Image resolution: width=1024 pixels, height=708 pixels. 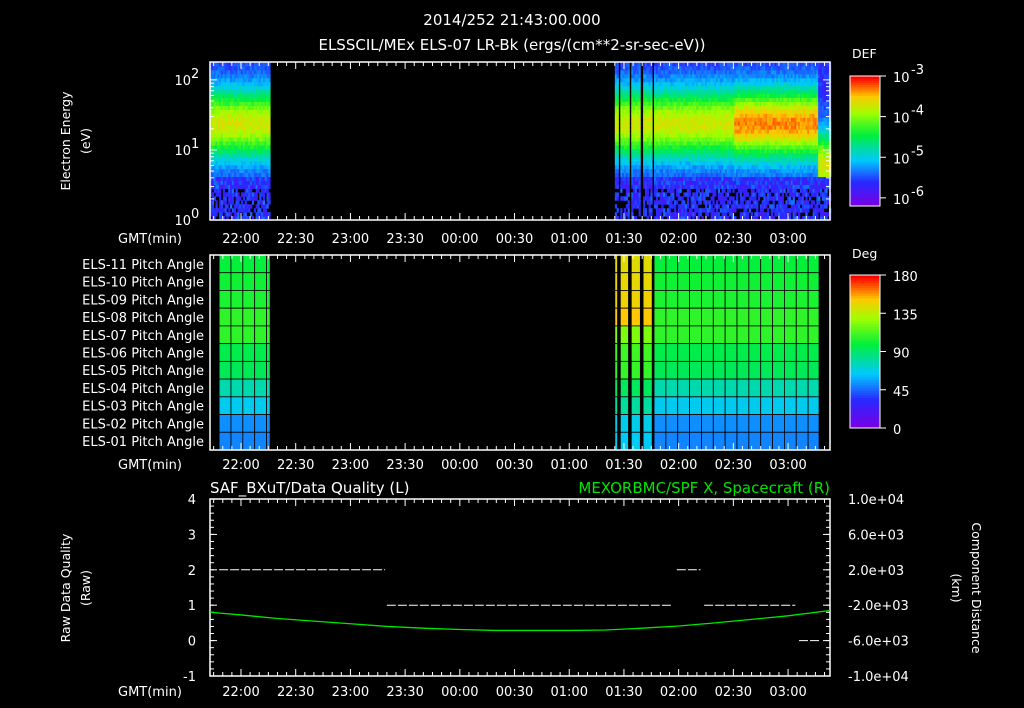 I want to click on quality-axis-title: Raw Data Quality, so click(x=65, y=587).